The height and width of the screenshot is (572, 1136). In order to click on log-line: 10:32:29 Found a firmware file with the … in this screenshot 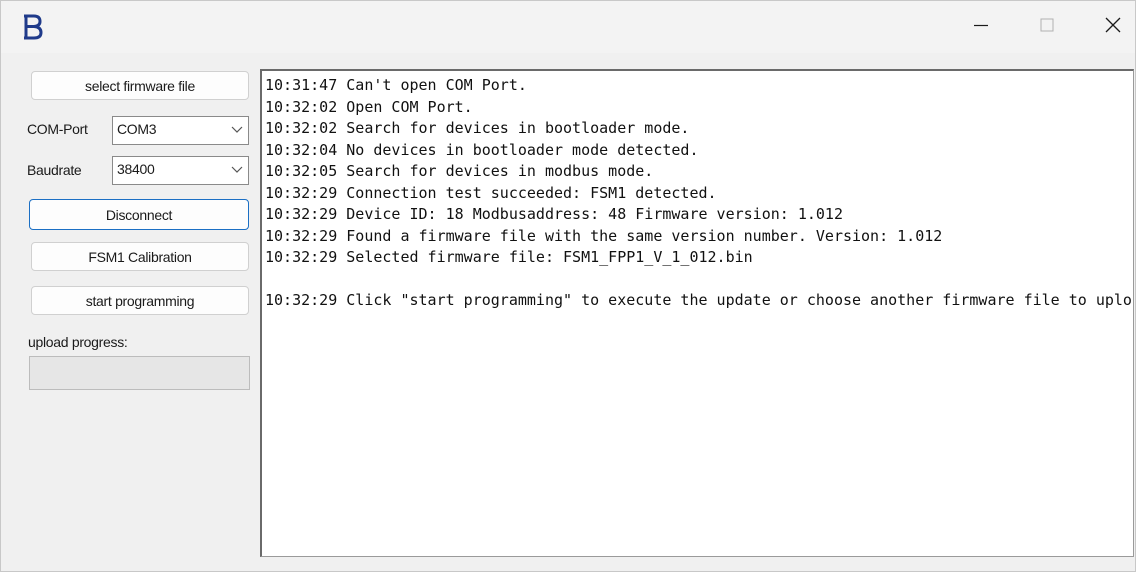, I will do `click(604, 235)`.